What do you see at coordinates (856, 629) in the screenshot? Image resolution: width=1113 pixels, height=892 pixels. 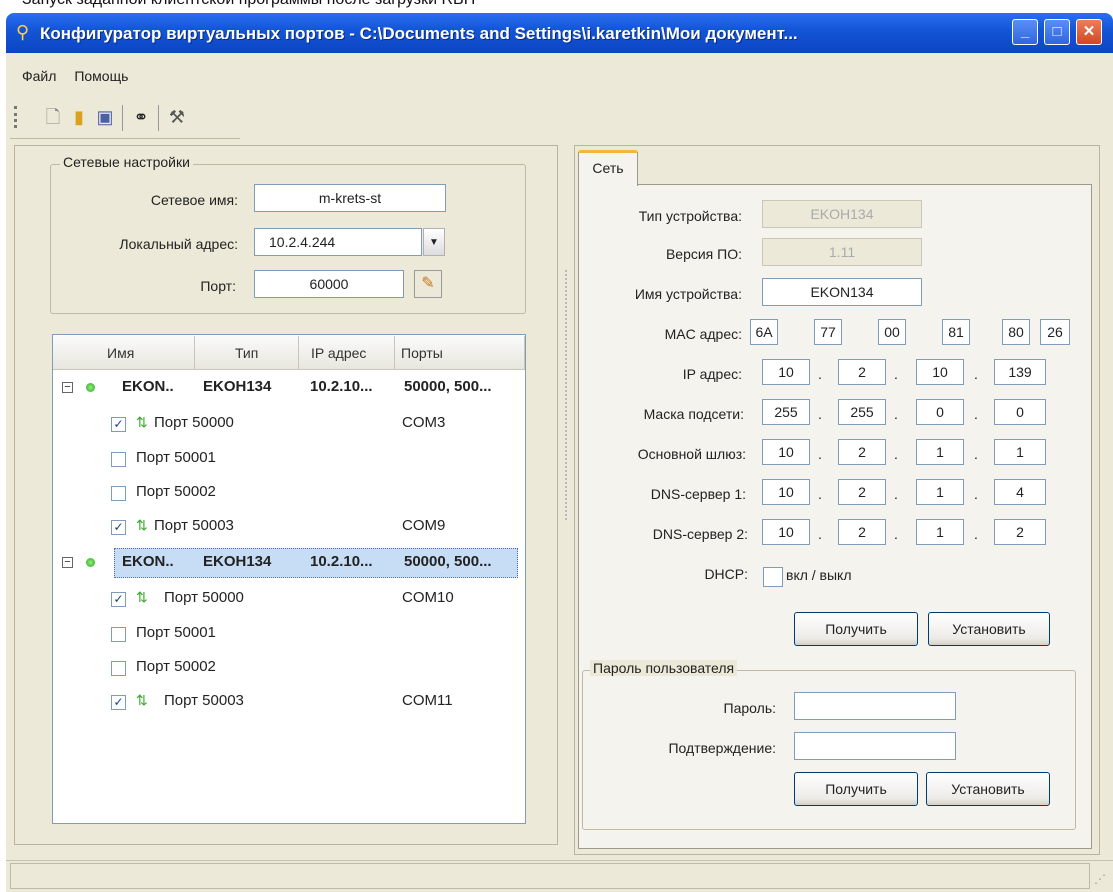 I see `get-network-button: Получить` at bounding box center [856, 629].